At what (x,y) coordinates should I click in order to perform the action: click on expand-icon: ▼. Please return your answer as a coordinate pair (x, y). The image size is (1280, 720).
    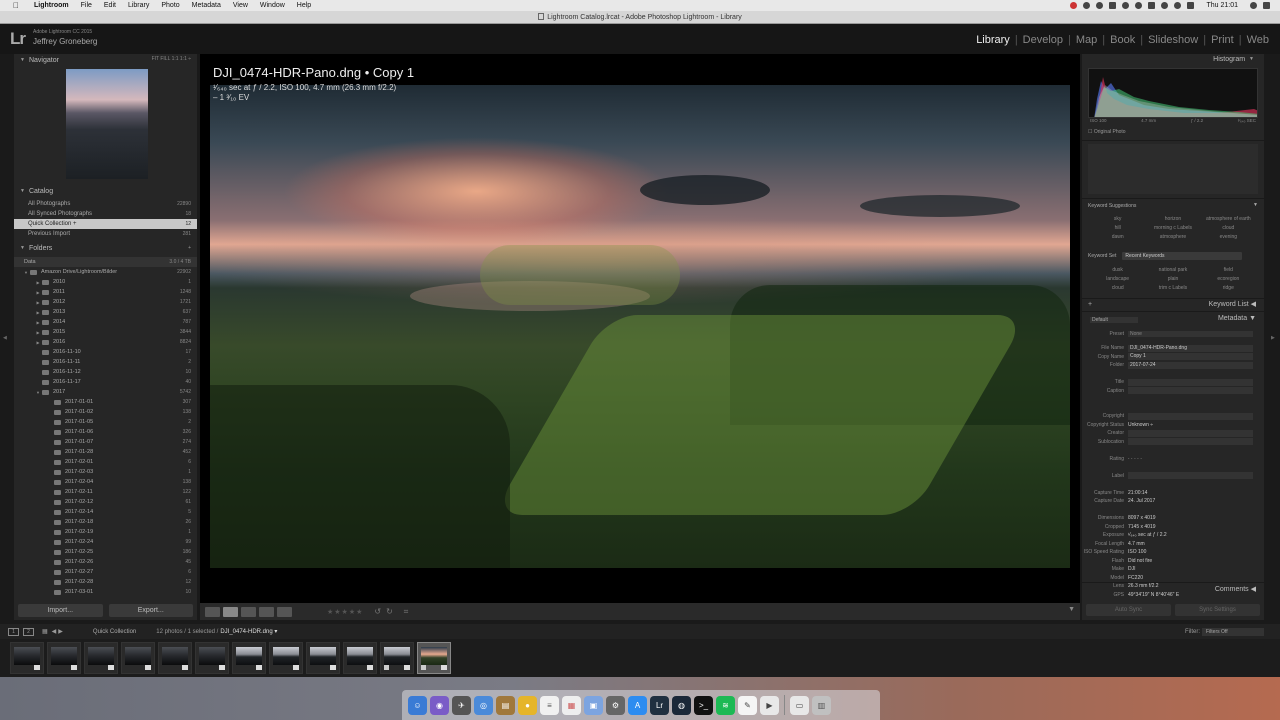
    Looking at the image, I should click on (38, 392).